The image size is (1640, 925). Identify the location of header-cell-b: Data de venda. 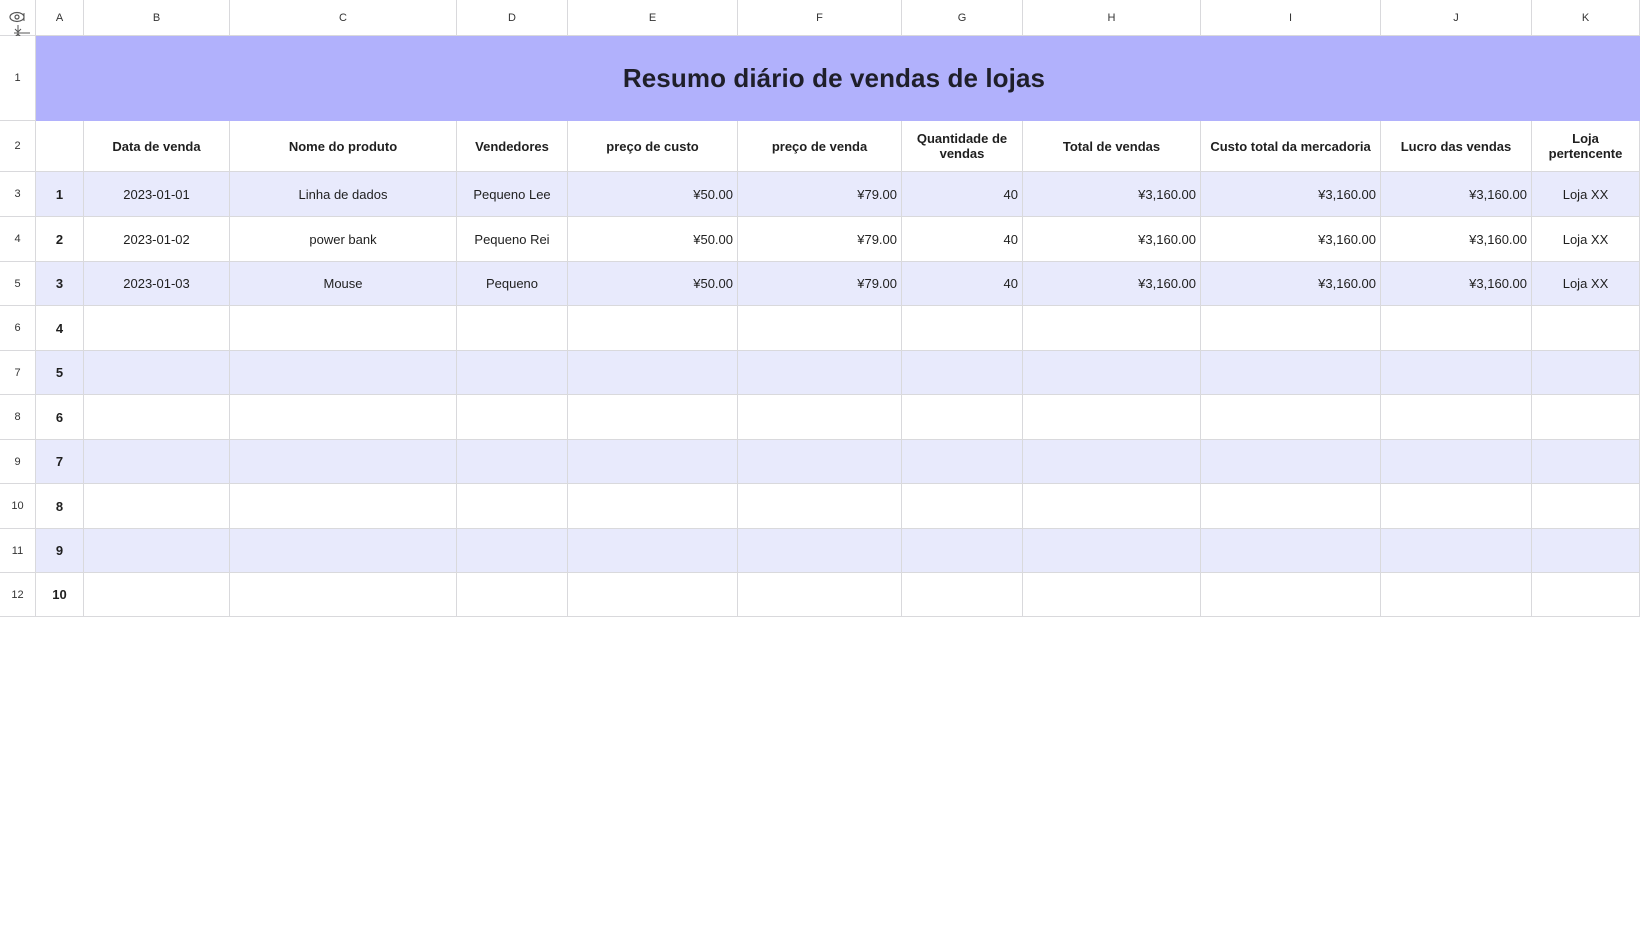
(157, 146).